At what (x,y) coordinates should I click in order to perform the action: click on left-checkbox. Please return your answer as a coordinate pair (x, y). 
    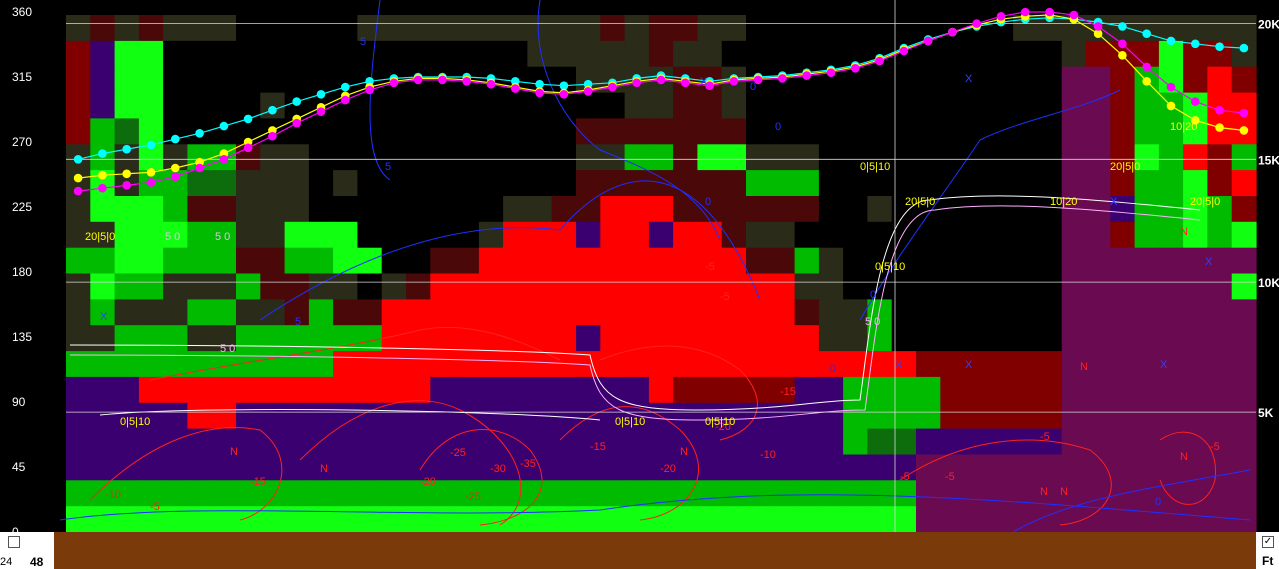
    Looking at the image, I should click on (14, 542).